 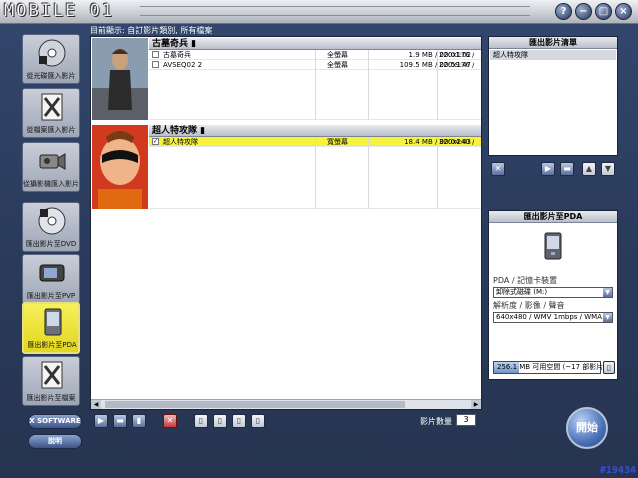 I want to click on tool-button-1: ▯, so click(x=201, y=421).